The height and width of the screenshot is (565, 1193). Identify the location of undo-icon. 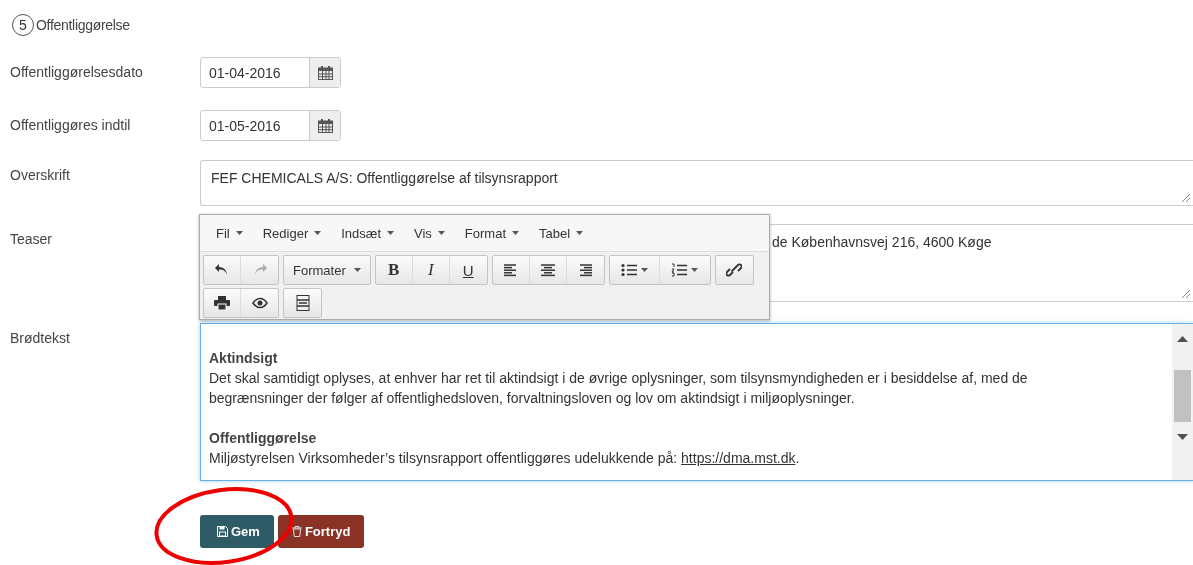
(222, 270).